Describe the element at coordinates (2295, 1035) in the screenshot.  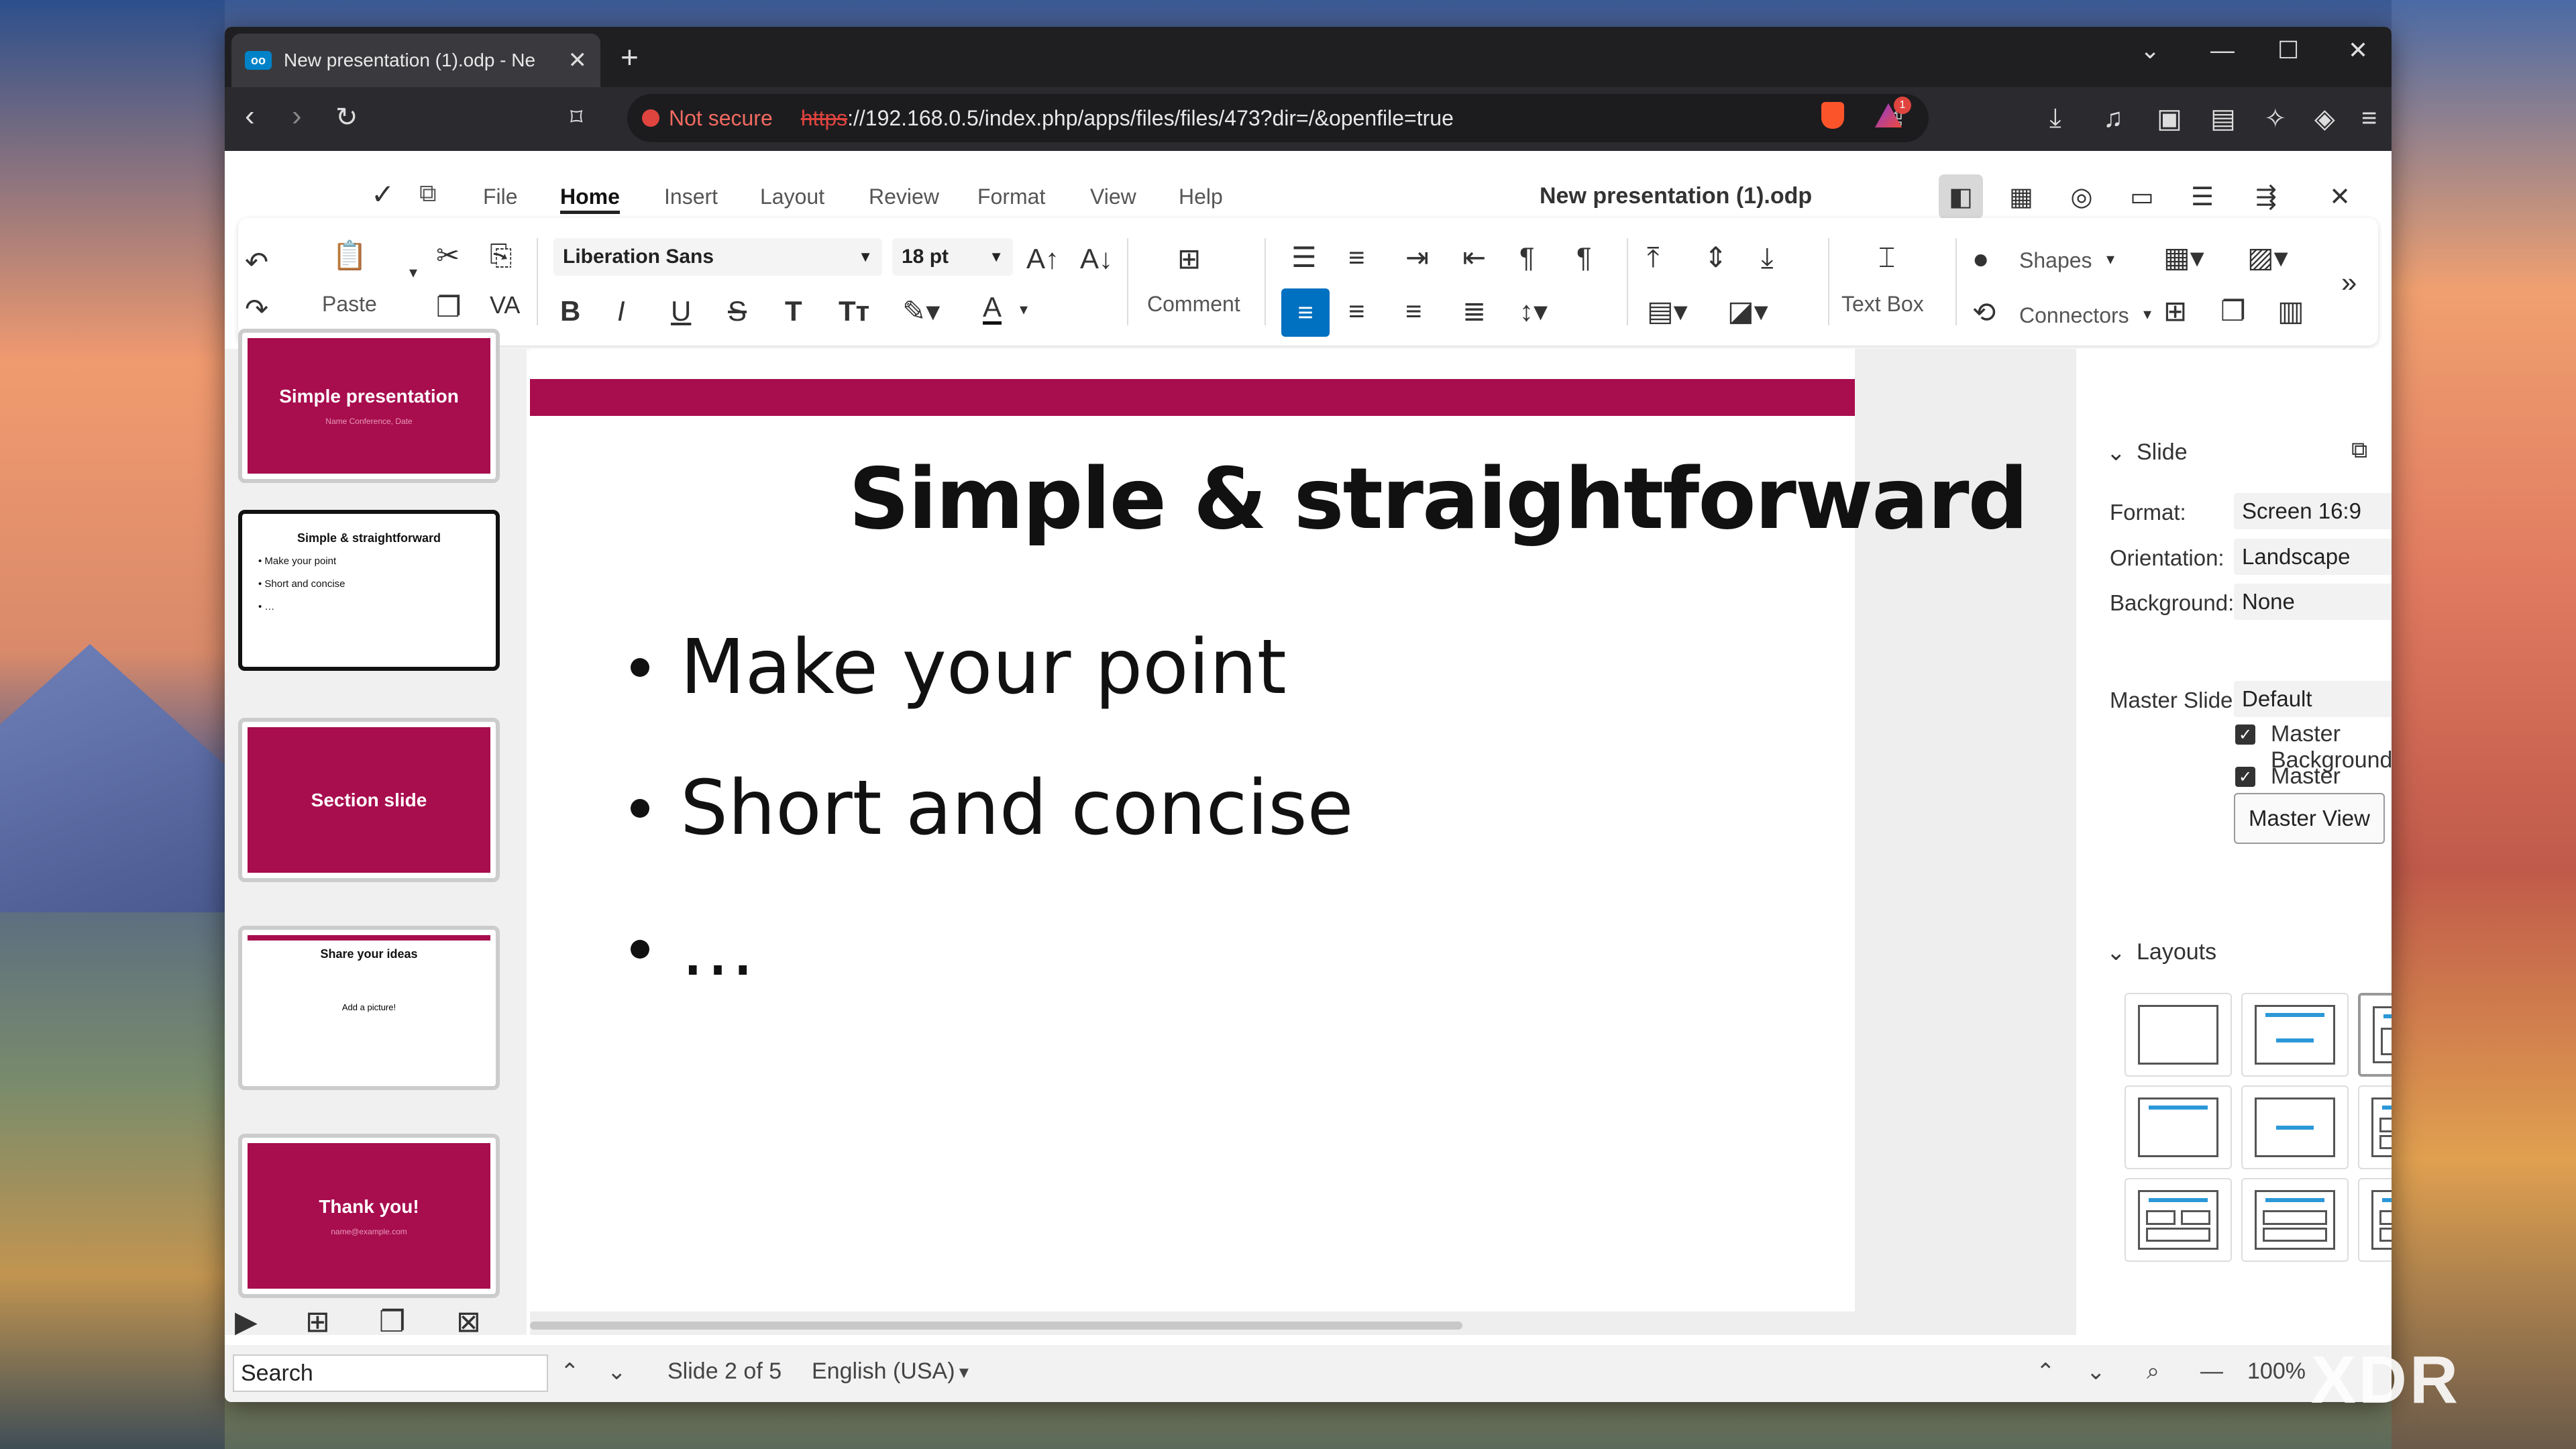
I see `layout-title-content` at that location.